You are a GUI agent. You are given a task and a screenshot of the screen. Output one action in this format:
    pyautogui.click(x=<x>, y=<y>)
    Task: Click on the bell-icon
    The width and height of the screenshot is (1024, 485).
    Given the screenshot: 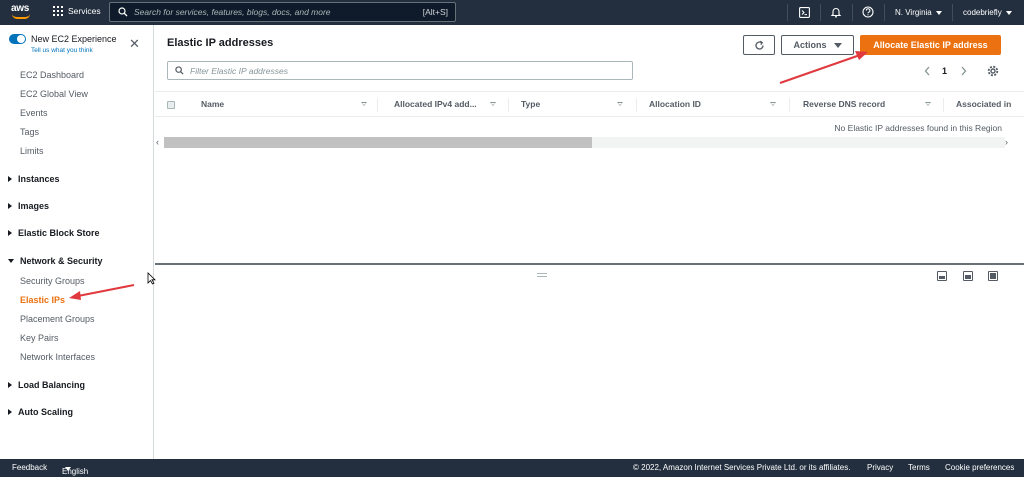 What is the action you would take?
    pyautogui.click(x=836, y=12)
    